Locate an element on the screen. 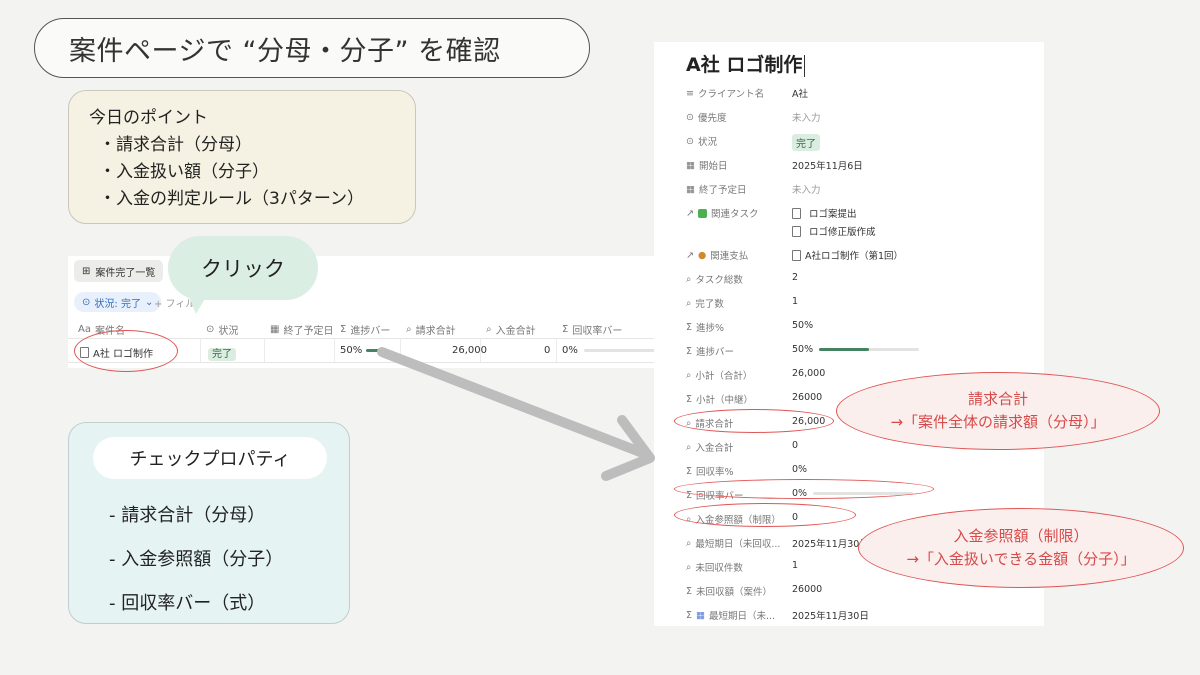 Image resolution: width=1200 pixels, height=675 pixels. billing-callout: 請求合計 →「案件全体の請求額（分母）」 is located at coordinates (998, 411).